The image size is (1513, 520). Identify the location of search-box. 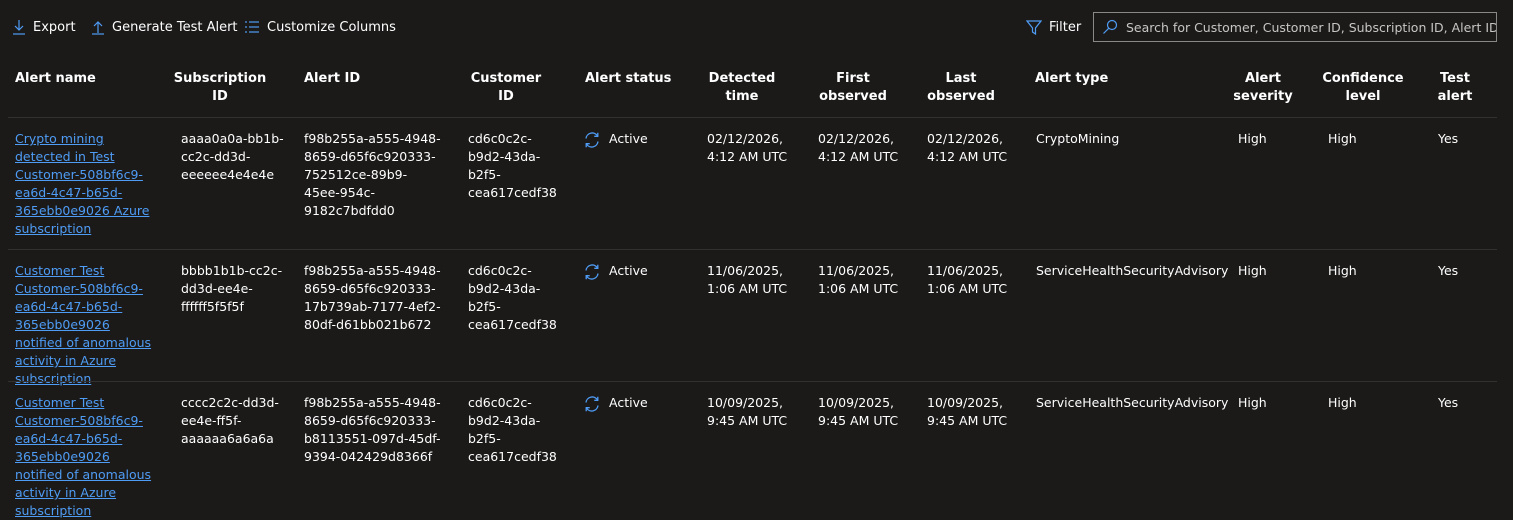
(1295, 27).